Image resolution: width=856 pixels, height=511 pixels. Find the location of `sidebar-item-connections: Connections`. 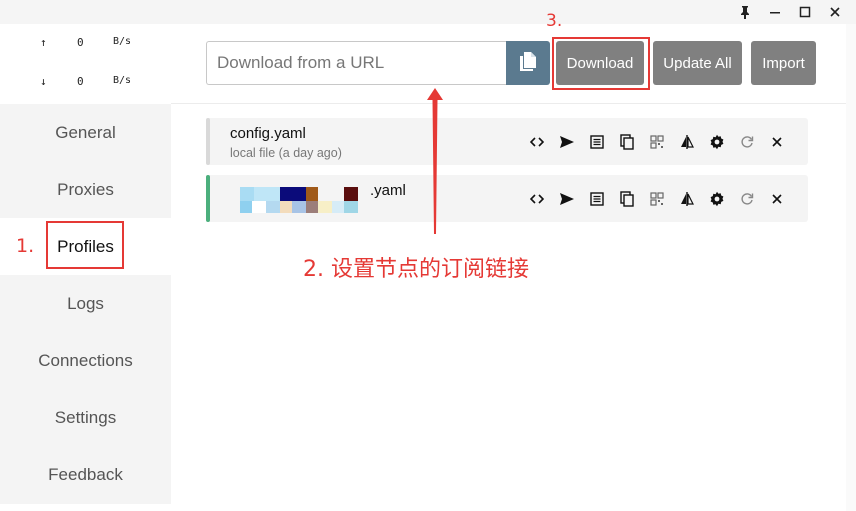

sidebar-item-connections: Connections is located at coordinates (85, 360).